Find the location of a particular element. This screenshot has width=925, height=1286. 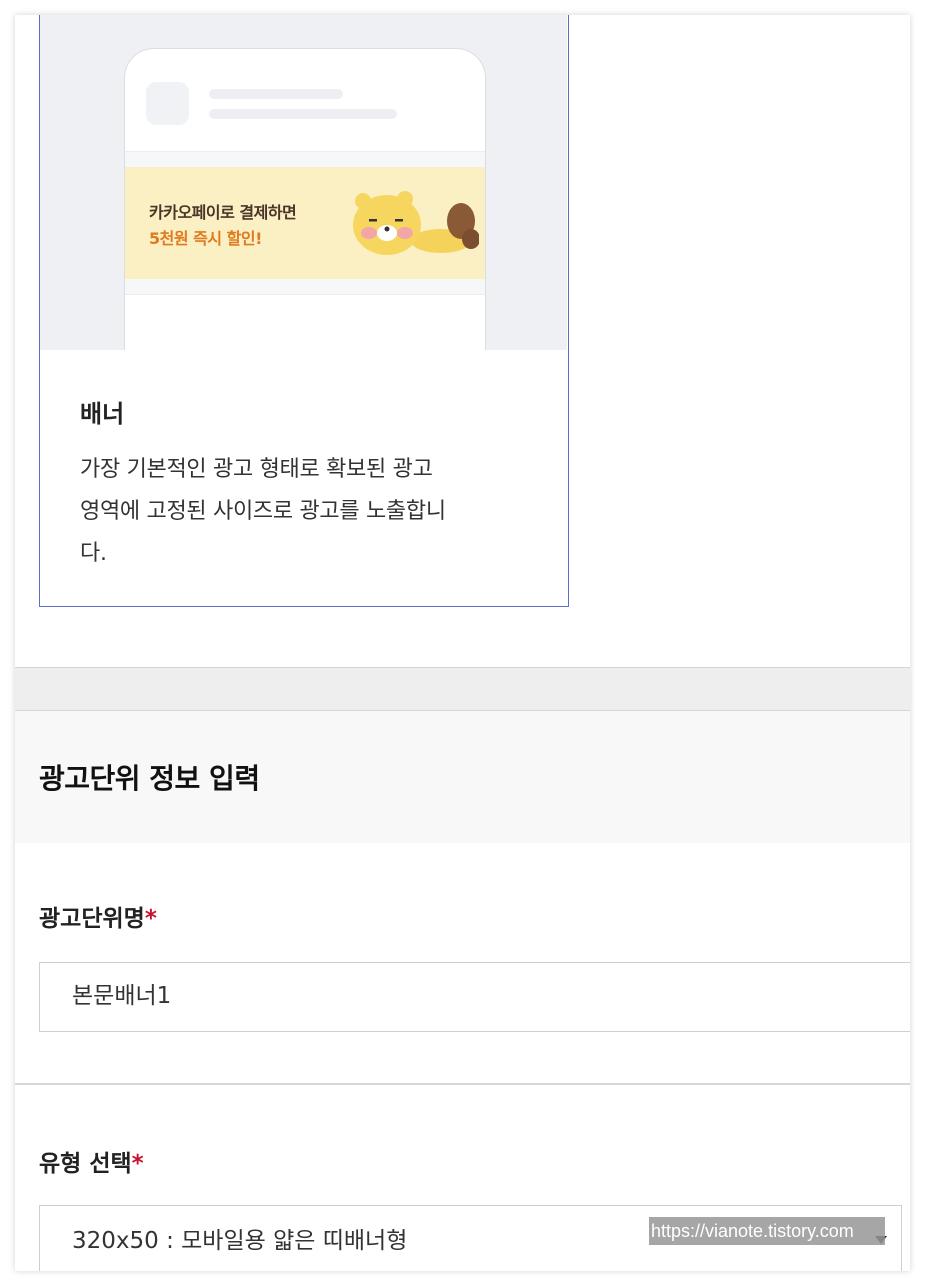

card-description-line: 다. is located at coordinates (93, 553).